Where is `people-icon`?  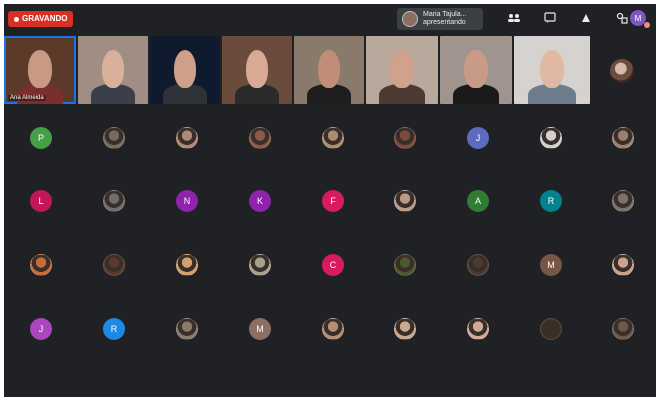
people-icon is located at coordinates (514, 18).